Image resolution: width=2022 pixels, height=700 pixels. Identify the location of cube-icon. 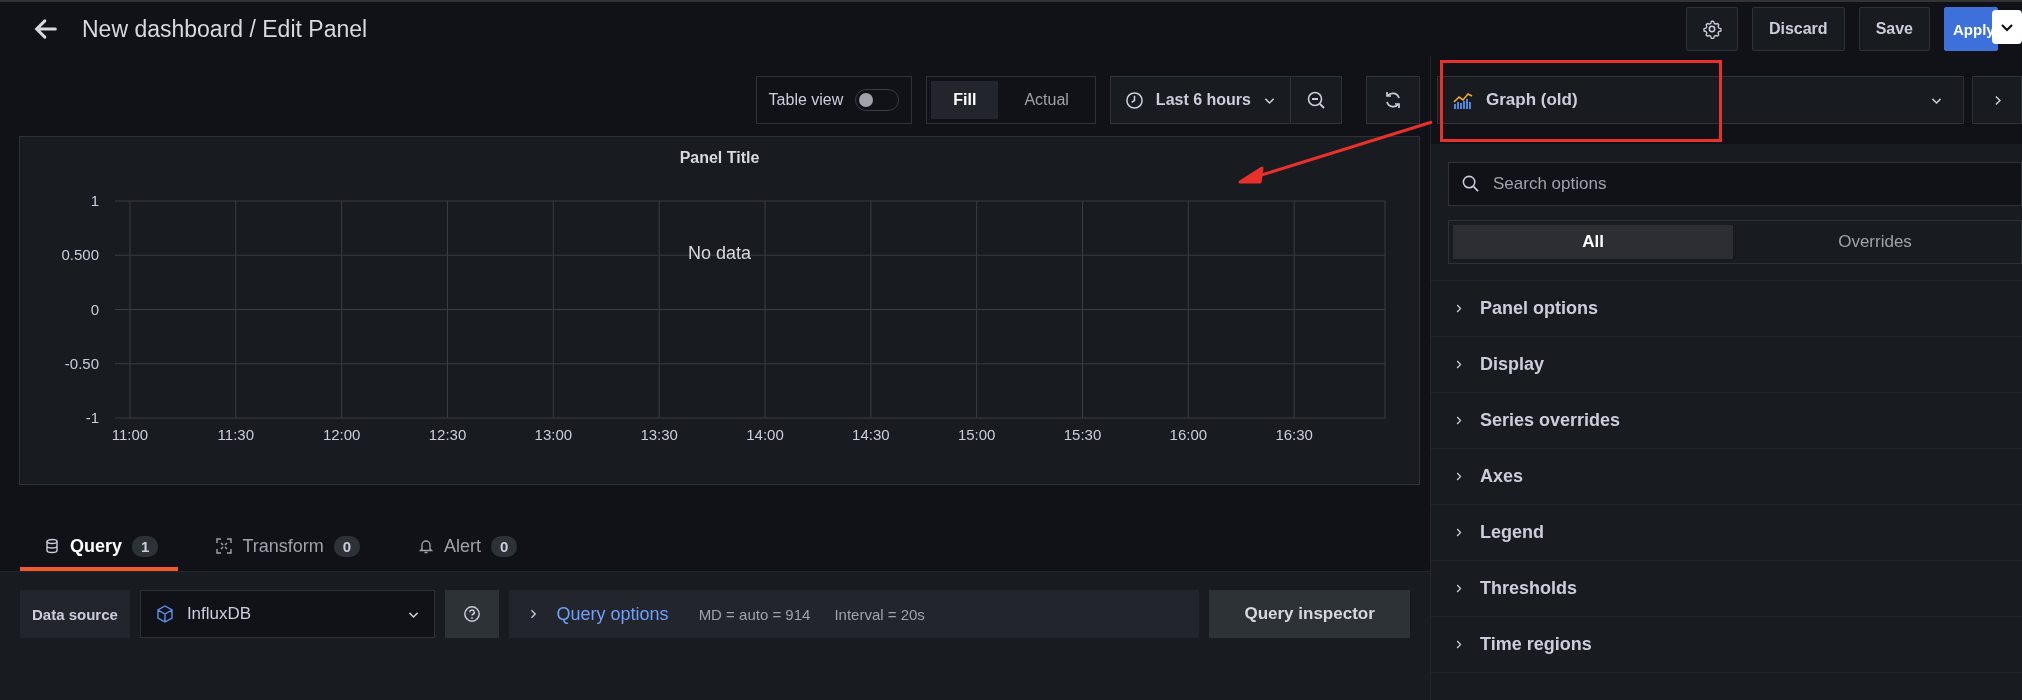
(164, 614).